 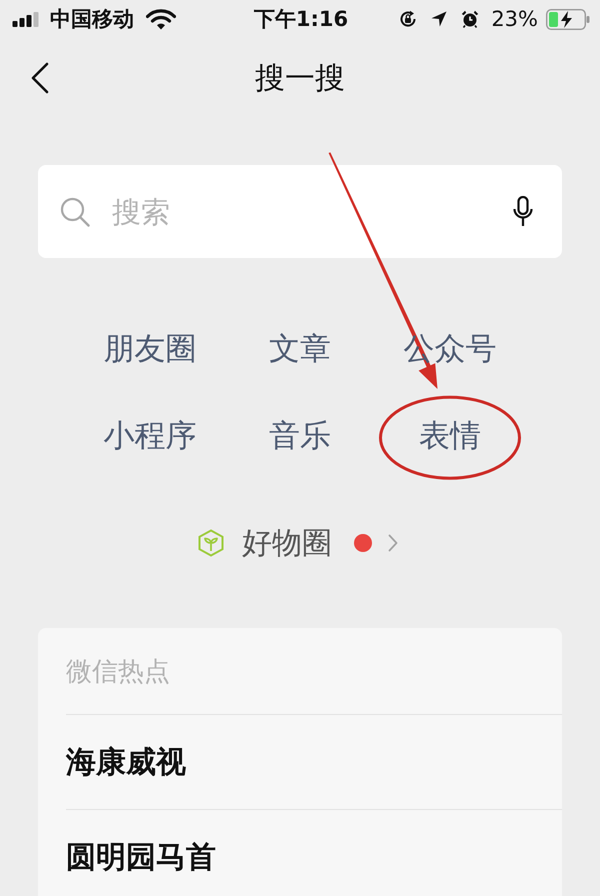 What do you see at coordinates (514, 19) in the screenshot?
I see `battery-percent: 23%` at bounding box center [514, 19].